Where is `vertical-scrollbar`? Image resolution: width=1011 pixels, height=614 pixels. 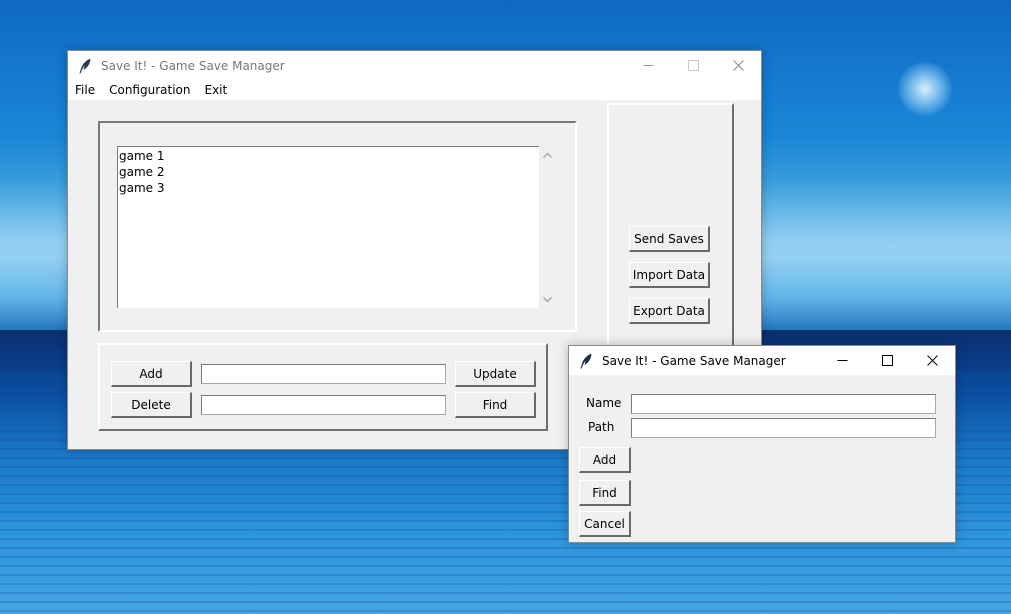
vertical-scrollbar is located at coordinates (547, 227).